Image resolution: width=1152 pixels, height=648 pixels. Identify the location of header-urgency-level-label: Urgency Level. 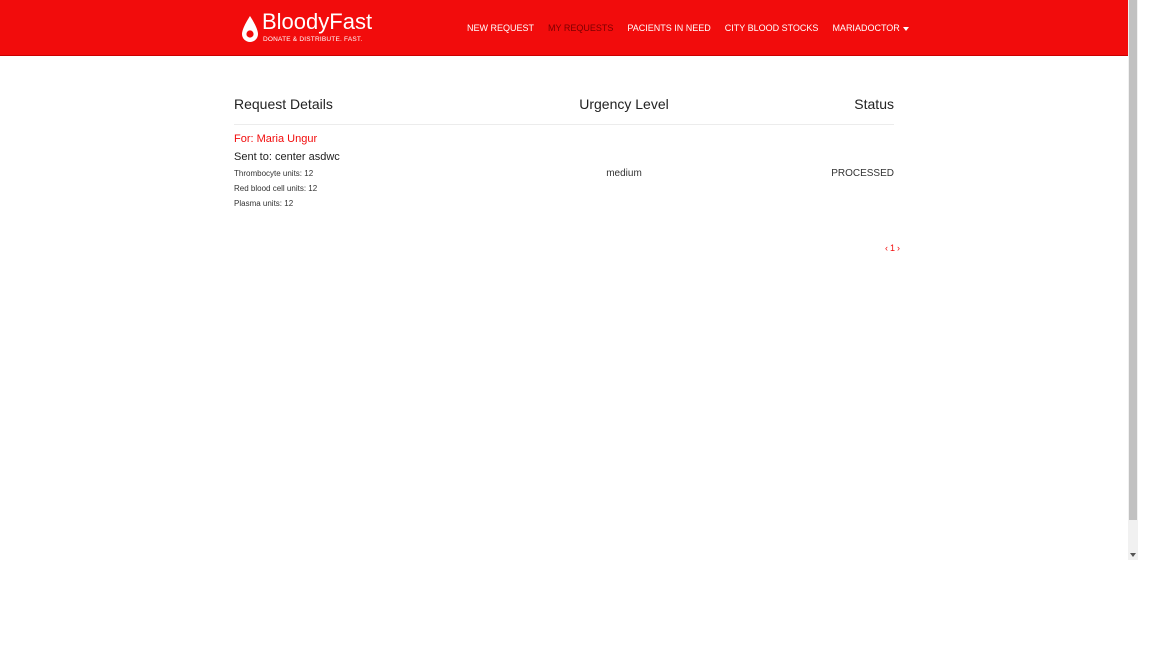
(624, 104).